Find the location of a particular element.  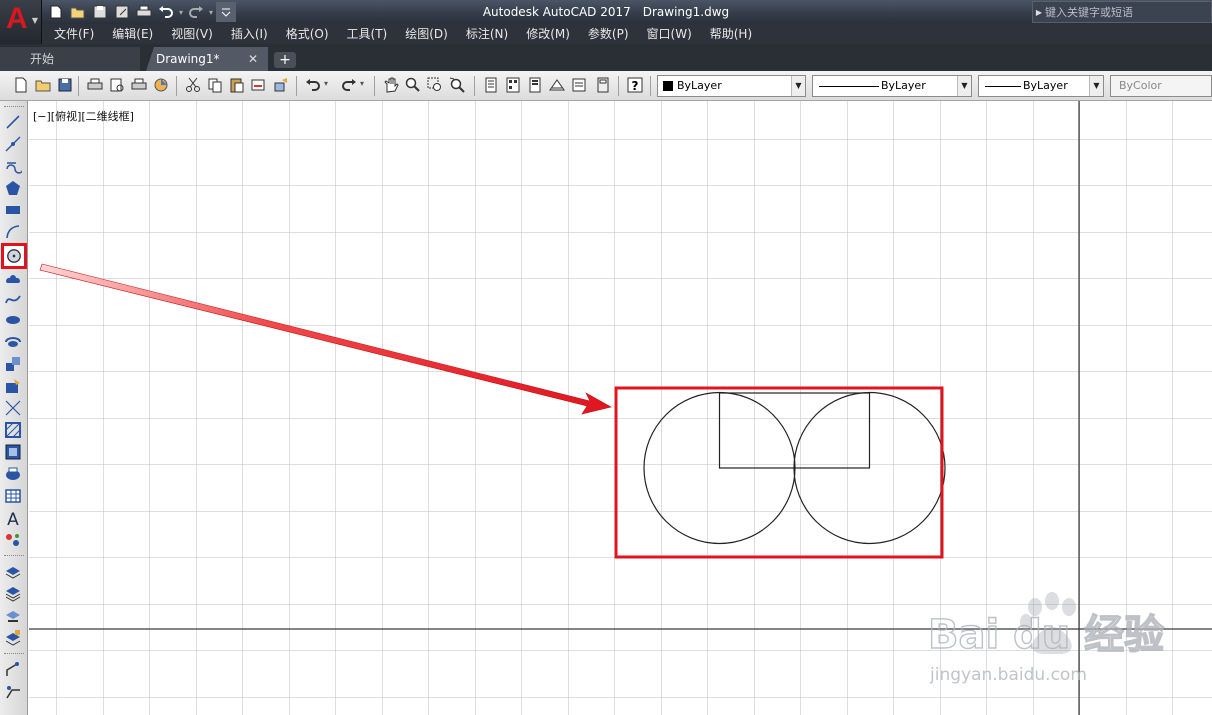

make-block-icon is located at coordinates (13, 386).